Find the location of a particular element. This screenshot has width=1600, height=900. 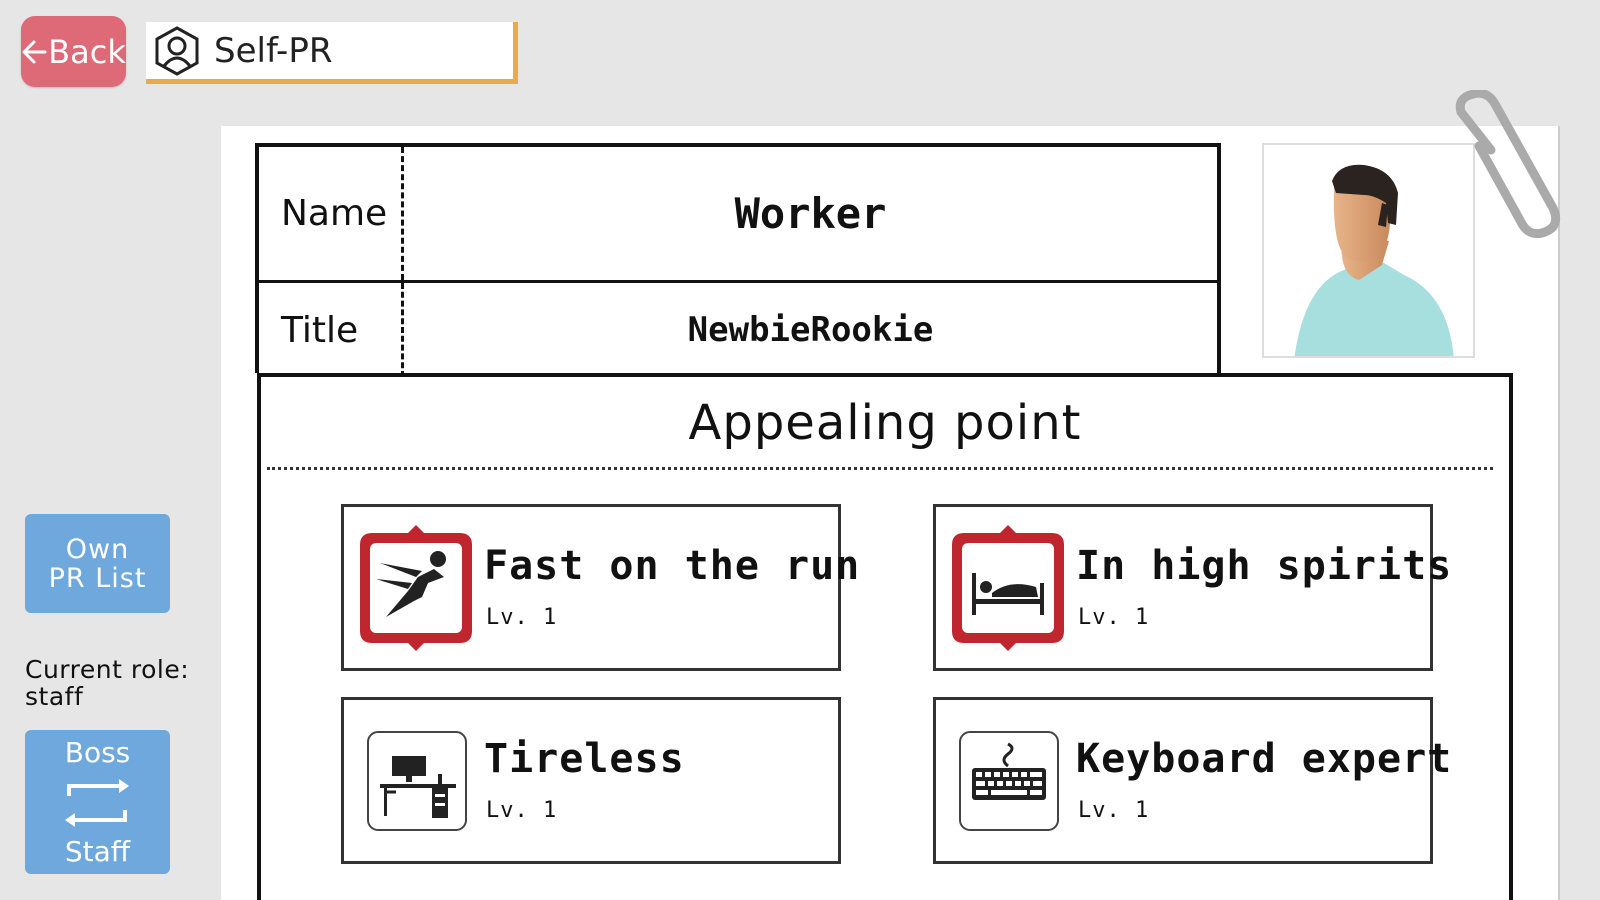

name-label: Name is located at coordinates (331, 213).